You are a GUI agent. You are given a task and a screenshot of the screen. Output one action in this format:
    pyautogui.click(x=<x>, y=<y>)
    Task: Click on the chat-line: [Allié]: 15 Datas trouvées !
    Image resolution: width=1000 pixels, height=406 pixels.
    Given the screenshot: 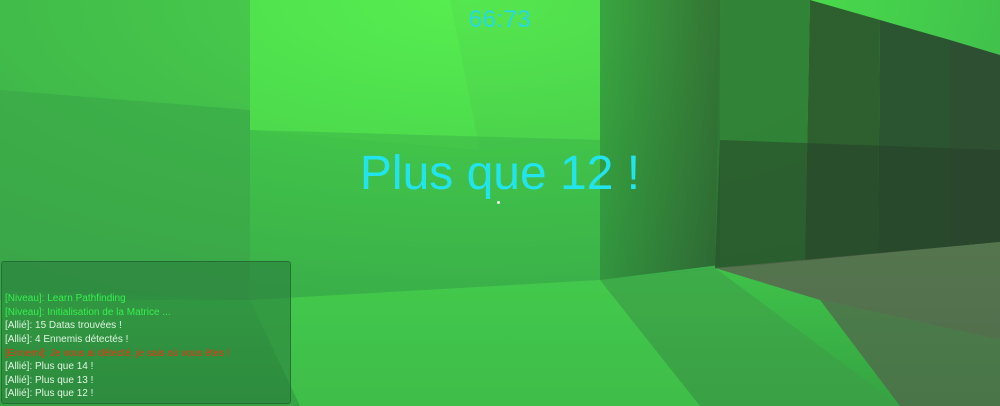 What is the action you would take?
    pyautogui.click(x=63, y=326)
    